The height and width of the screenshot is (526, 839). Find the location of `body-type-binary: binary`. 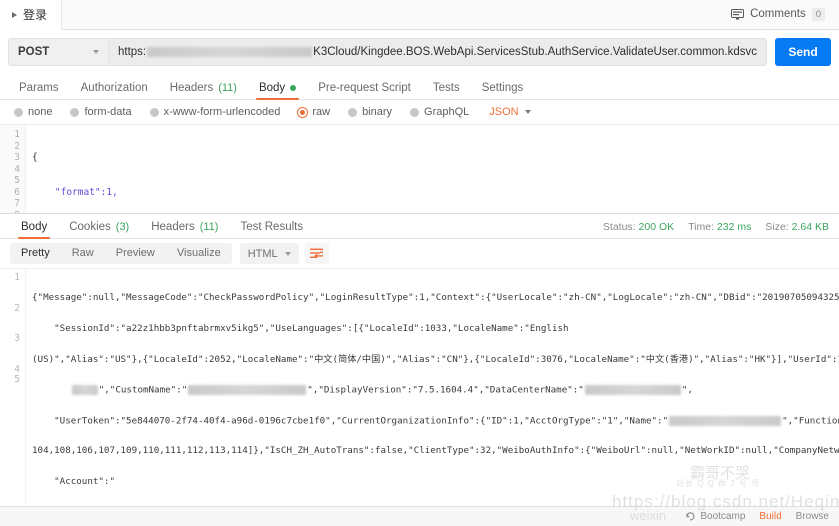

body-type-binary: binary is located at coordinates (370, 112).